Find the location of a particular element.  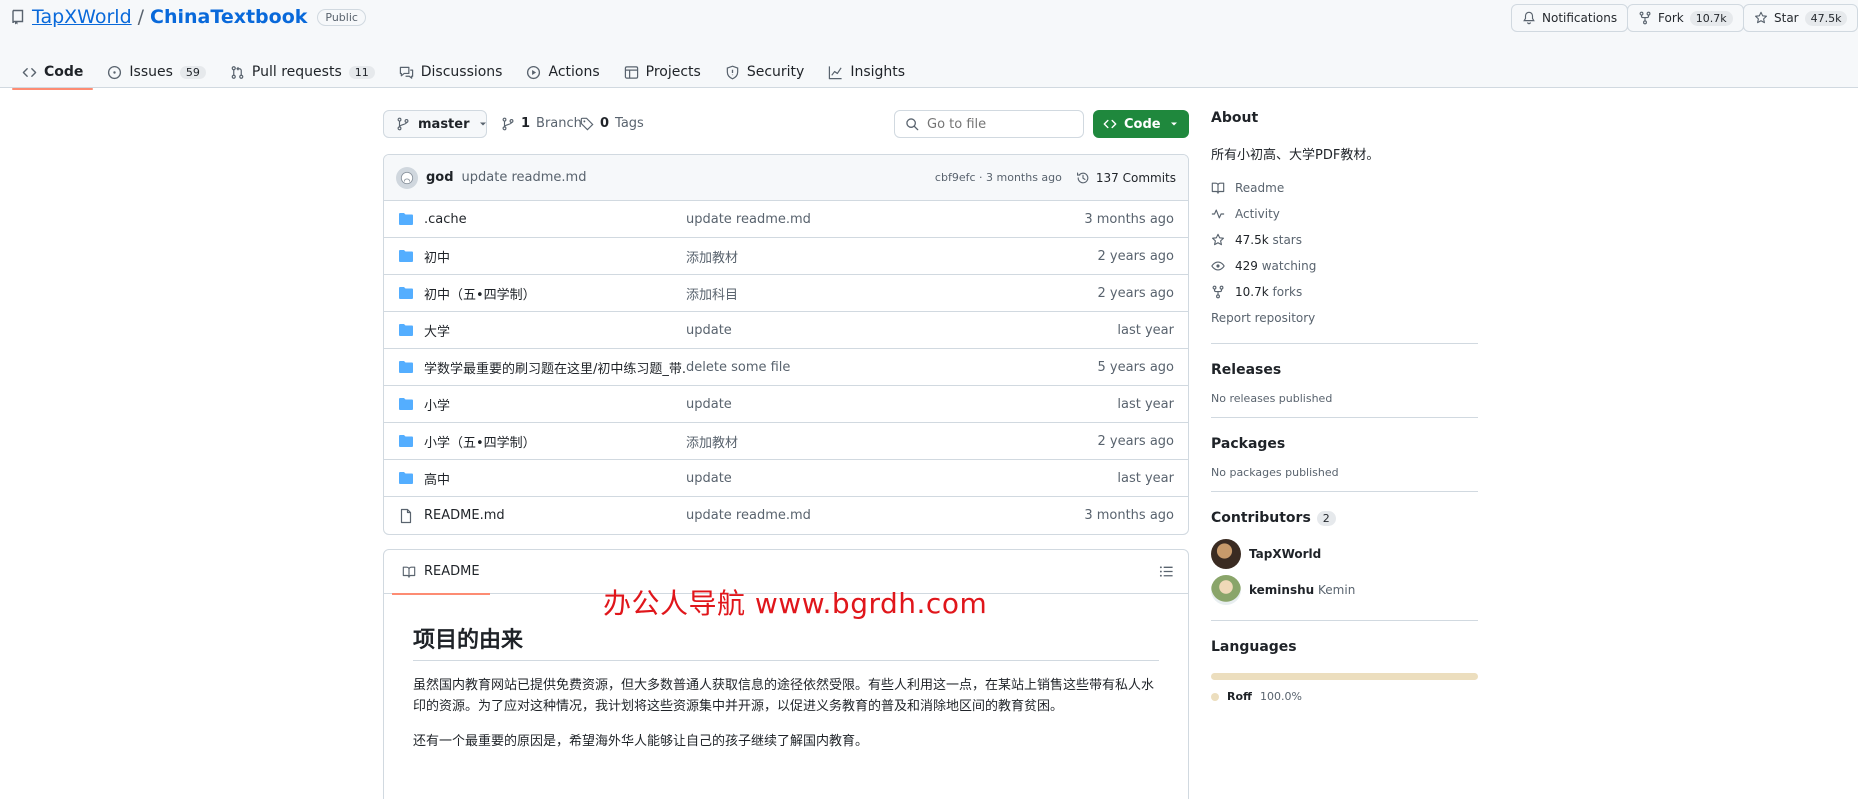

file-row: 高中 update last year is located at coordinates (786, 478).